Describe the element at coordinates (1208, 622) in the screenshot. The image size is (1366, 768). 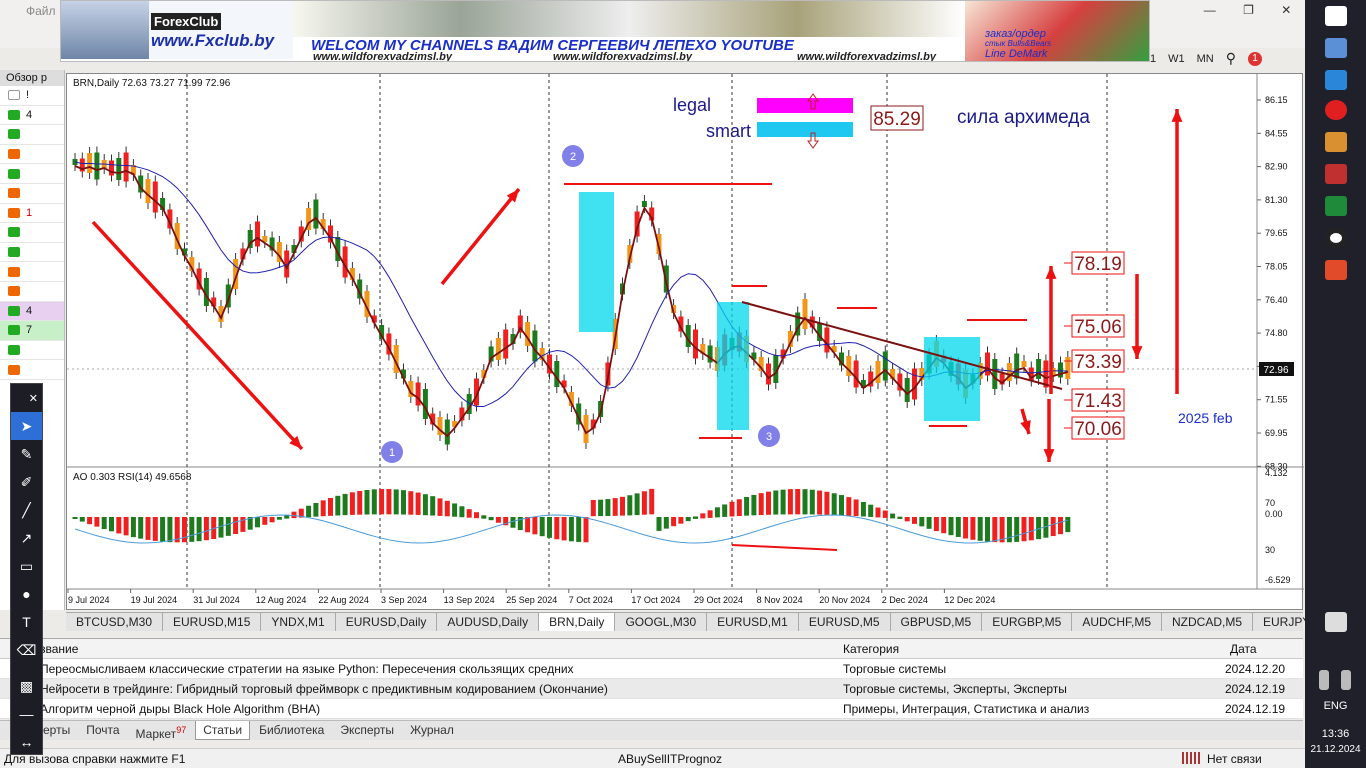
I see `symbol-tab: NZDCAD,M5` at that location.